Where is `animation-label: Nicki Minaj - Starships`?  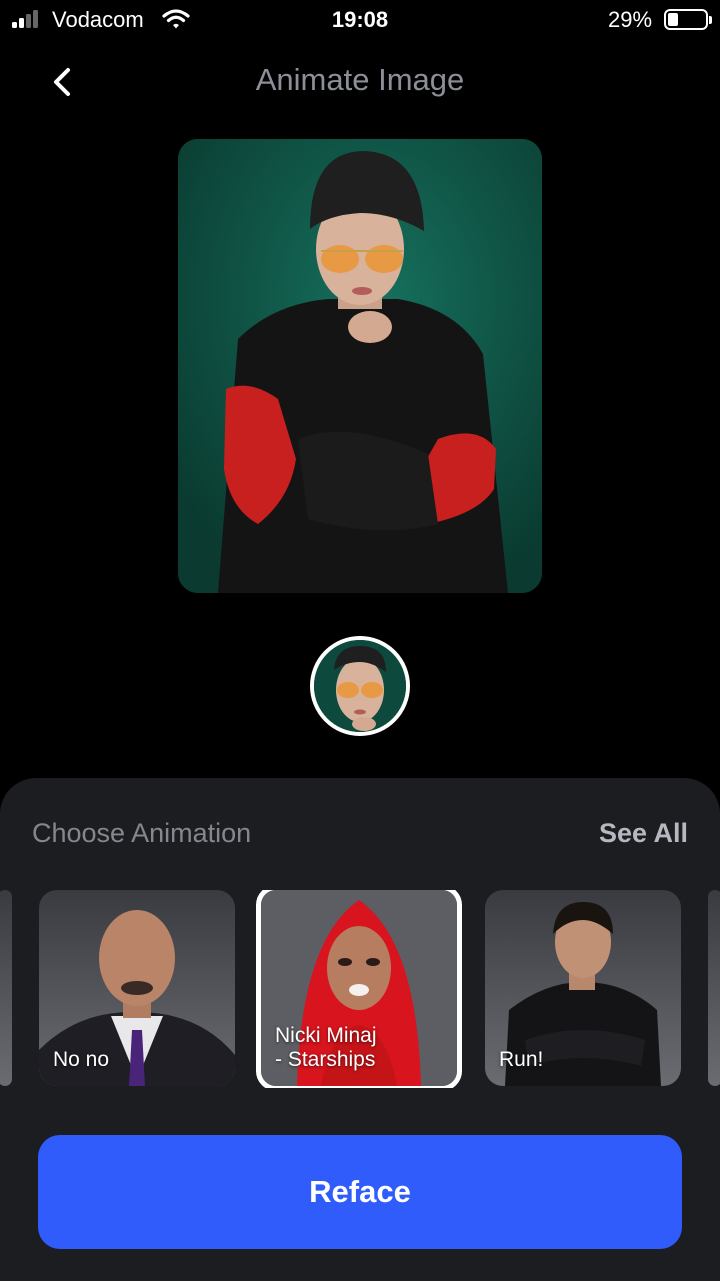 animation-label: Nicki Minaj - Starships is located at coordinates (326, 1047).